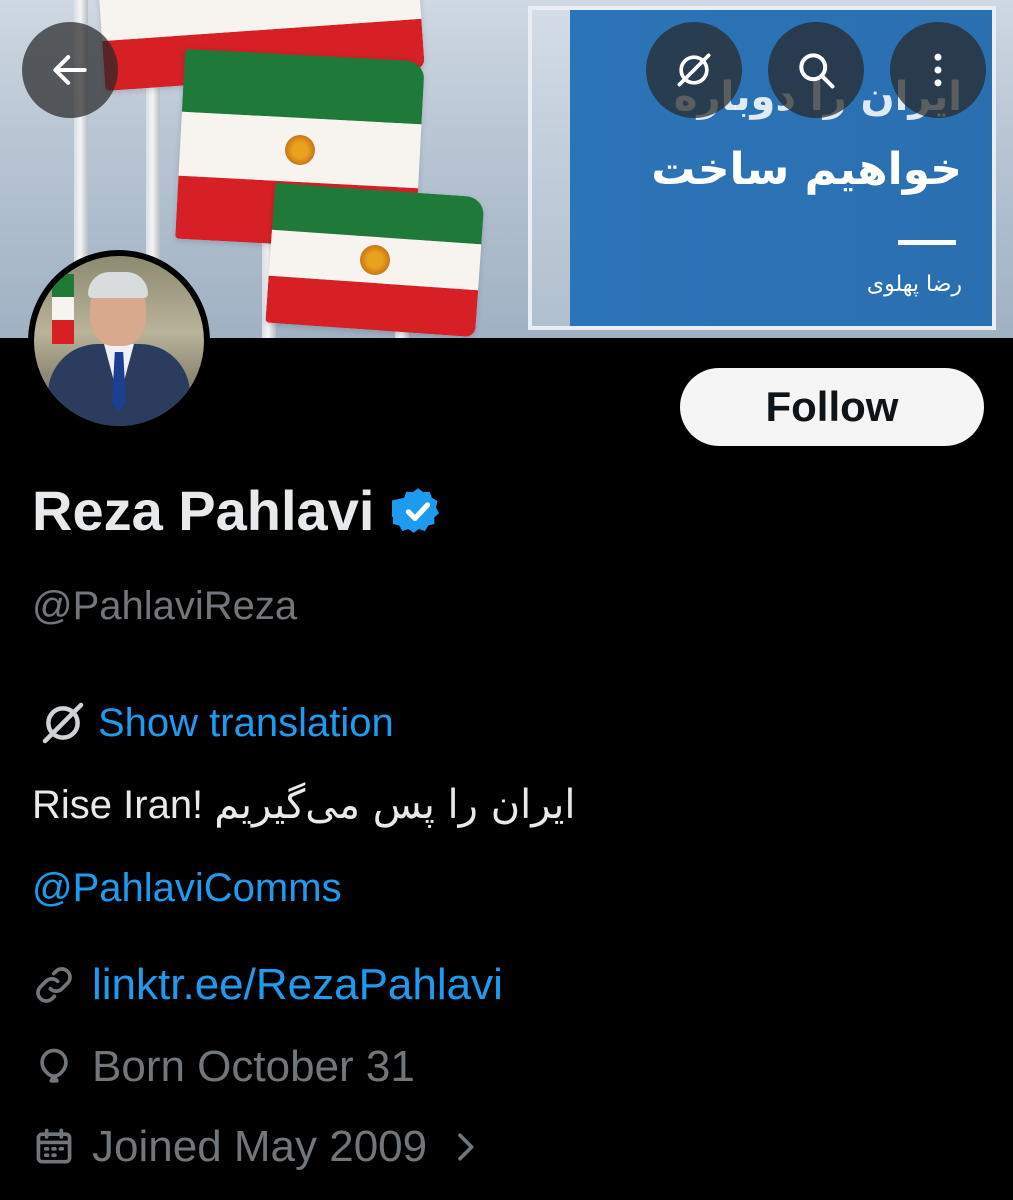  Describe the element at coordinates (118, 805) in the screenshot. I see `bio-text-en: Rise Iran!` at that location.